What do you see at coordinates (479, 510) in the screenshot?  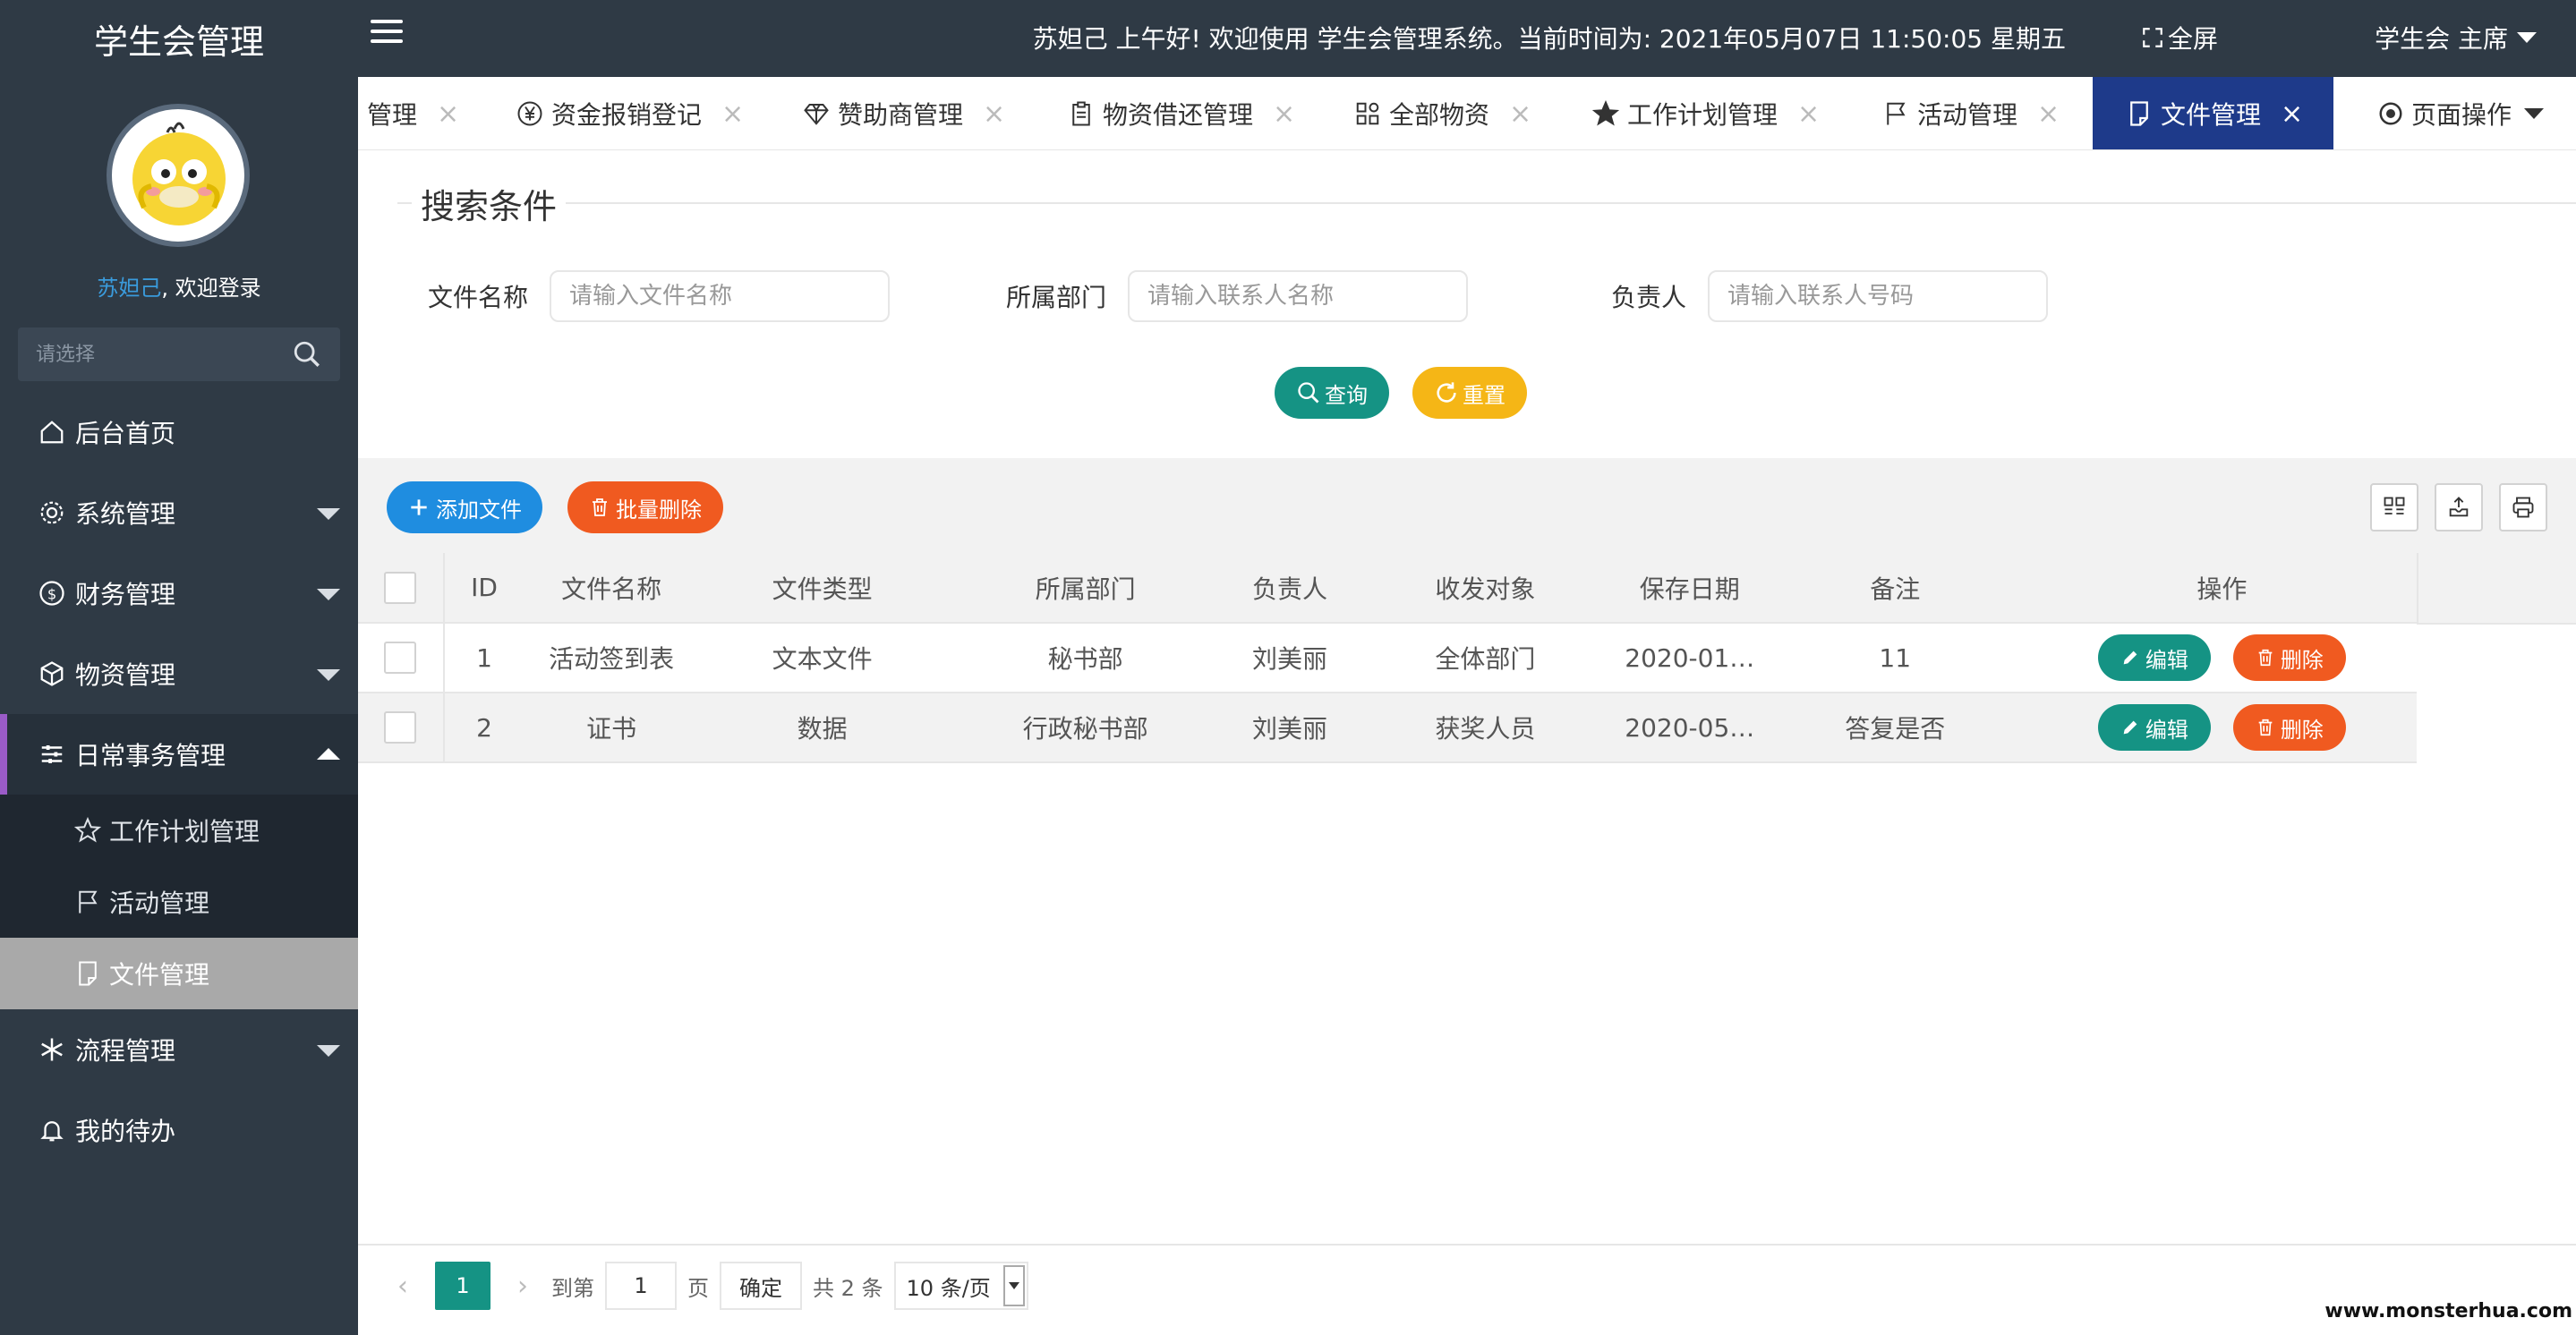 I see `add-file-label: 添加文件` at bounding box center [479, 510].